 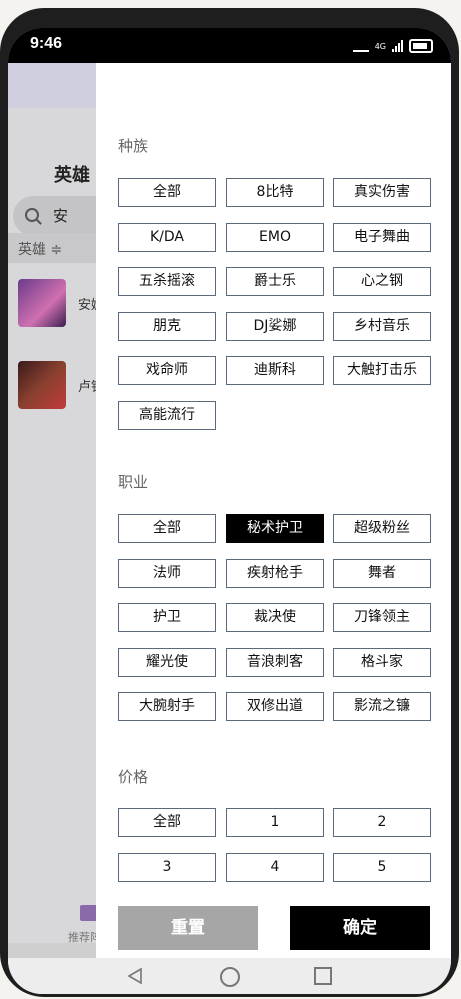 I want to click on filter-option-chip: 电子舞曲, so click(x=382, y=237).